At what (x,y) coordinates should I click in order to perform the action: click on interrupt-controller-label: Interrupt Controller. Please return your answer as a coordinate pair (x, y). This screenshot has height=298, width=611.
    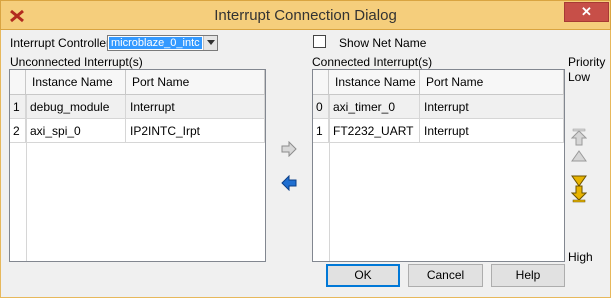
    Looking at the image, I should click on (60, 43).